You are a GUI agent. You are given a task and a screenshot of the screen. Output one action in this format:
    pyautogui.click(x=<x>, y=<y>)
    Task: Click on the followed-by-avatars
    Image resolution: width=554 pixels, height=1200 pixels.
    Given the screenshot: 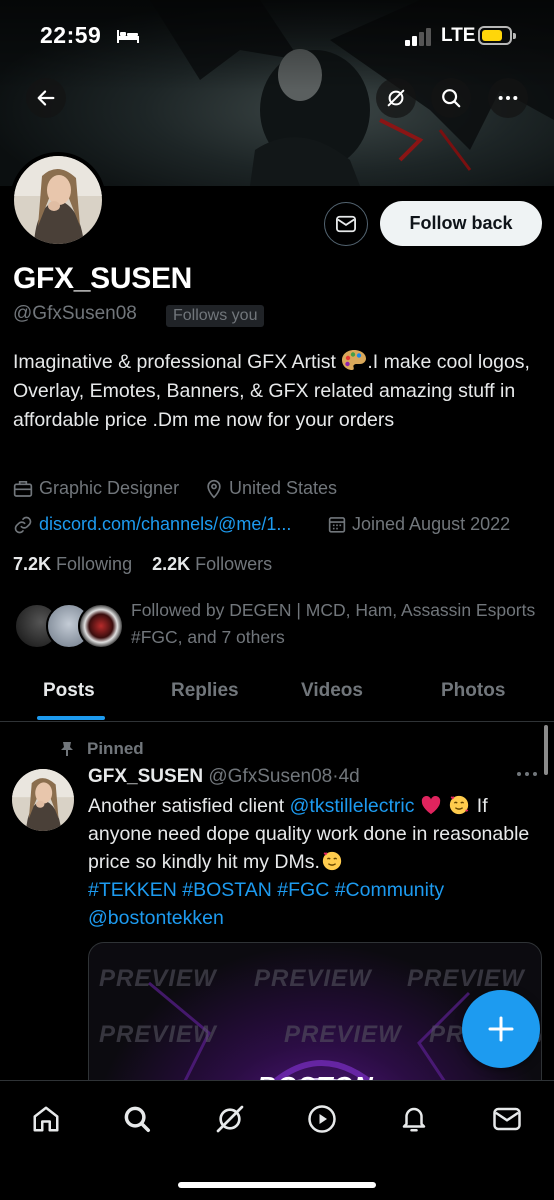 What is the action you would take?
    pyautogui.click(x=69, y=626)
    